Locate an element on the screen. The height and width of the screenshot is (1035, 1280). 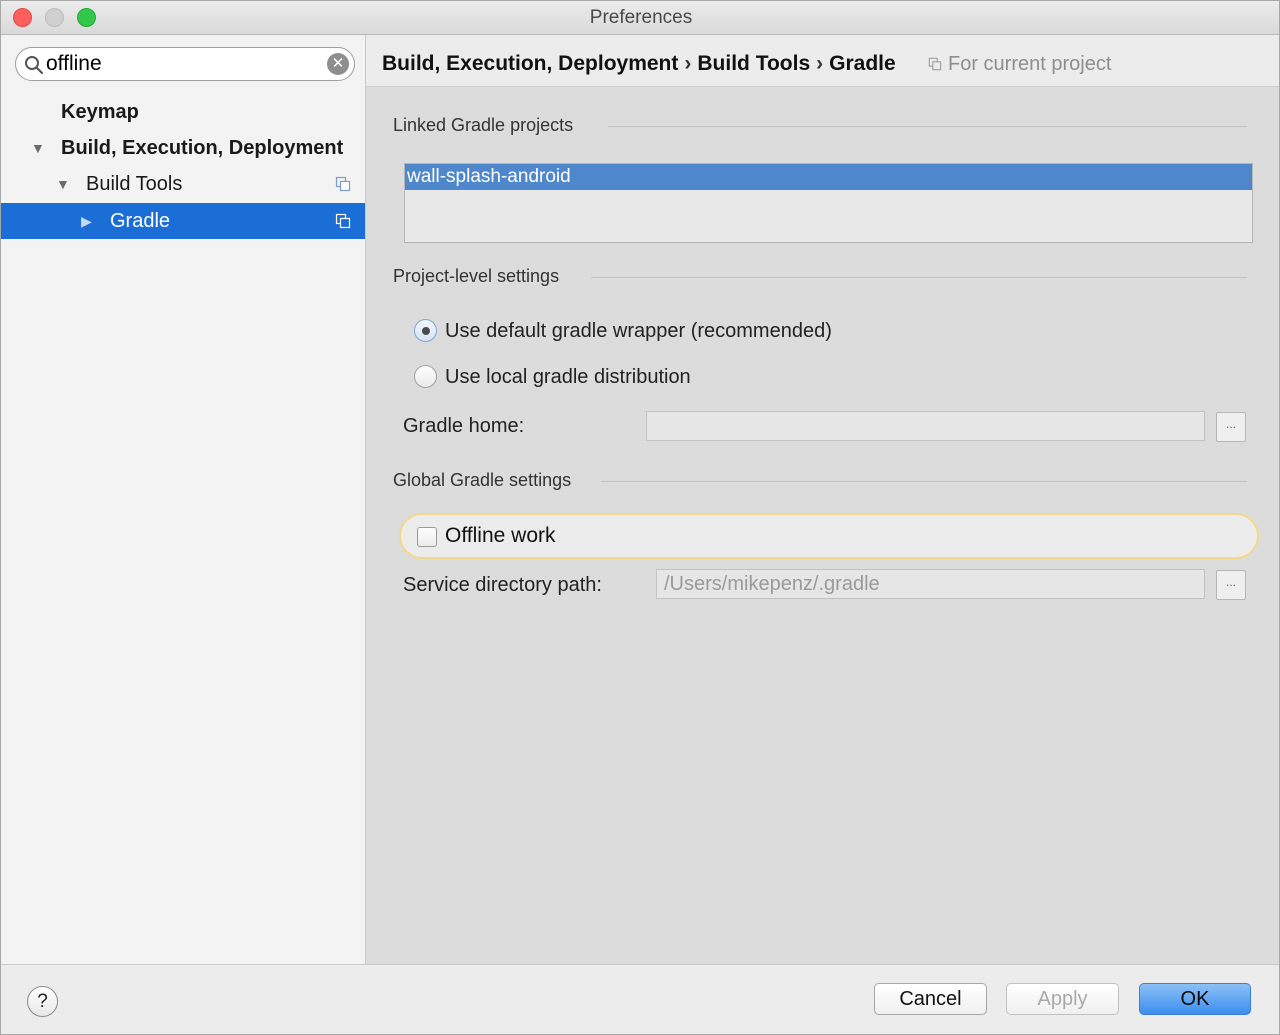
ok-button: OK is located at coordinates (1195, 999).